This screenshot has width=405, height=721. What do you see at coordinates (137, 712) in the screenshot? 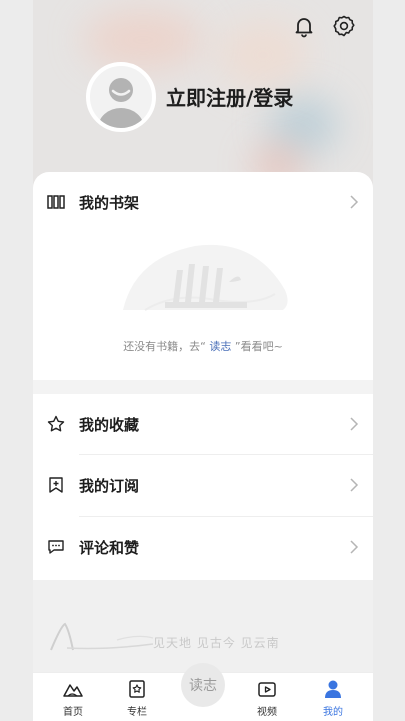
I see `tab-columns-label: 专栏` at bounding box center [137, 712].